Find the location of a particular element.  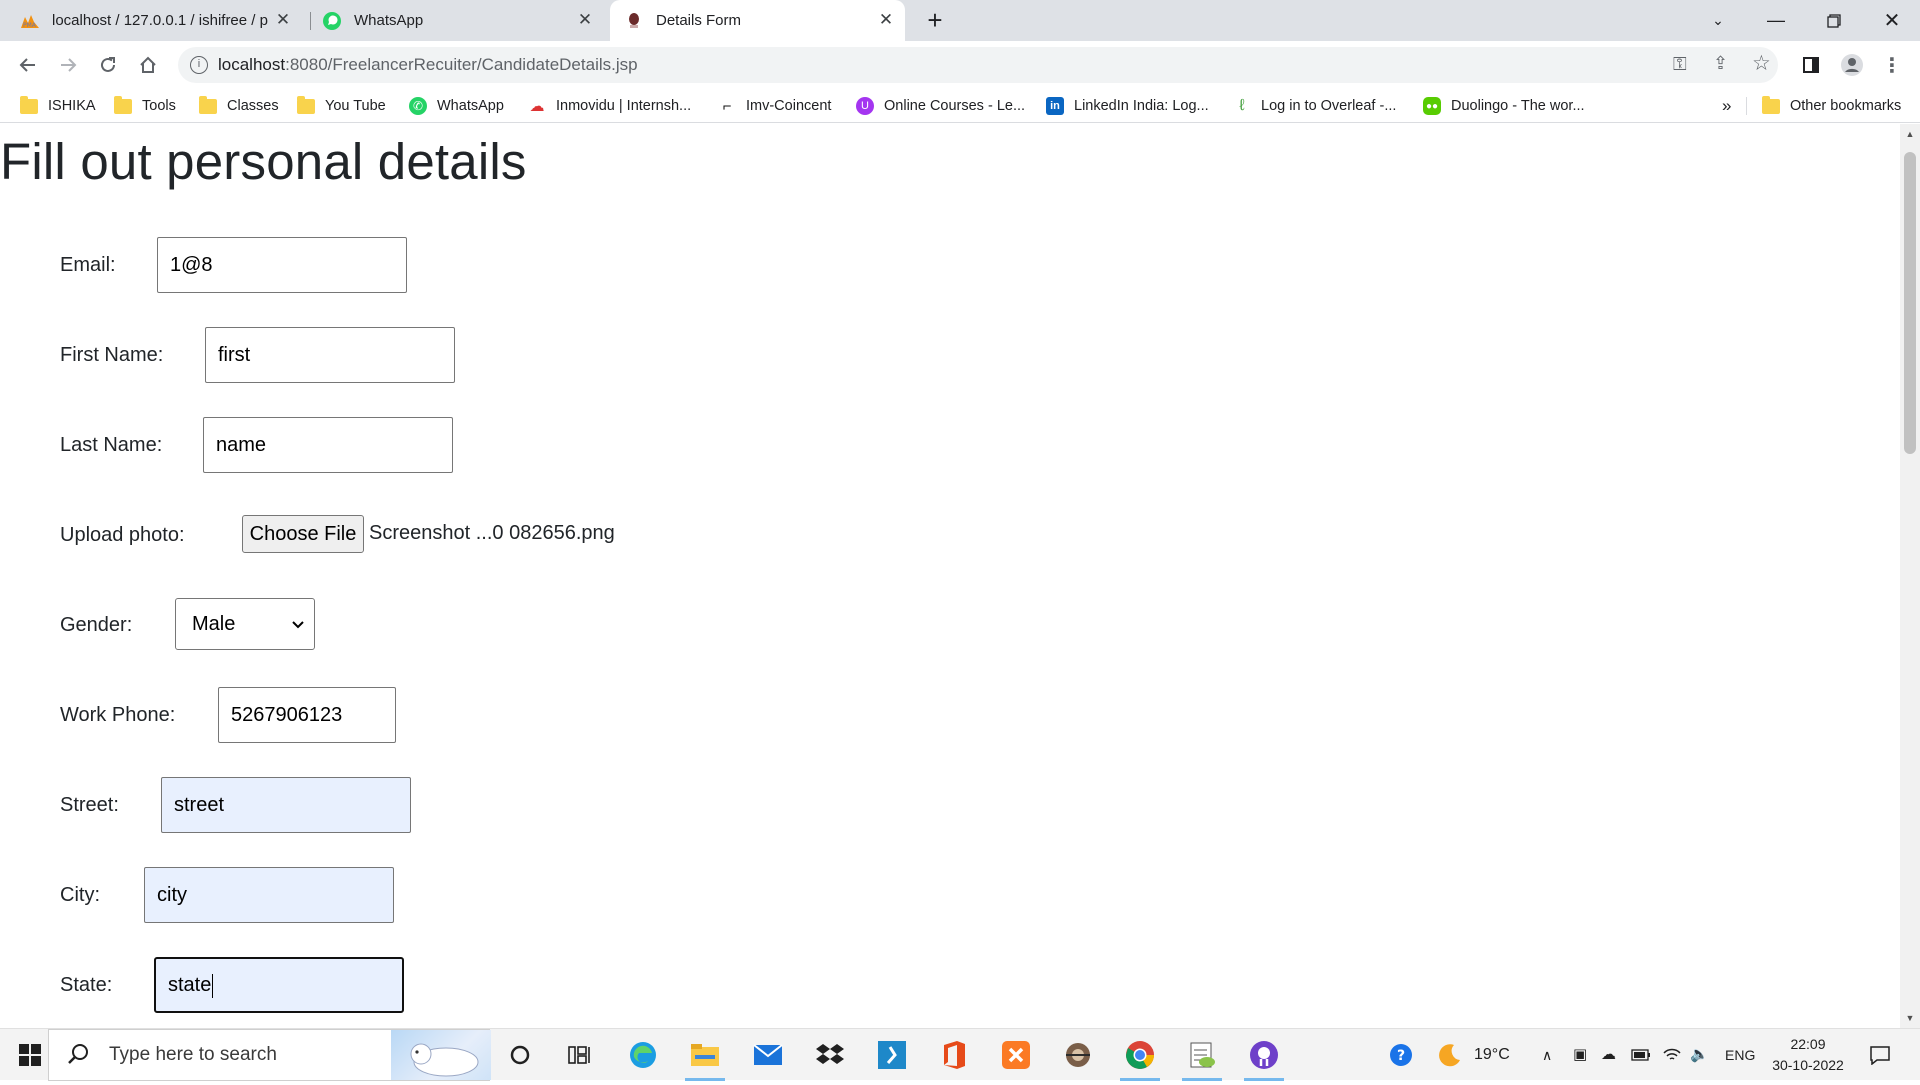

share-icon: ⇪ is located at coordinates (1720, 63).